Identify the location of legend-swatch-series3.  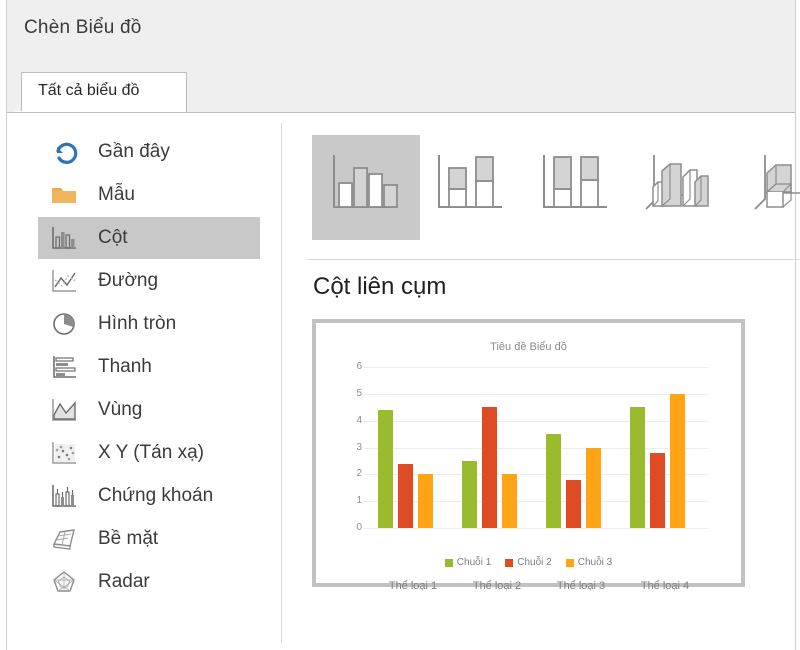
(569, 562).